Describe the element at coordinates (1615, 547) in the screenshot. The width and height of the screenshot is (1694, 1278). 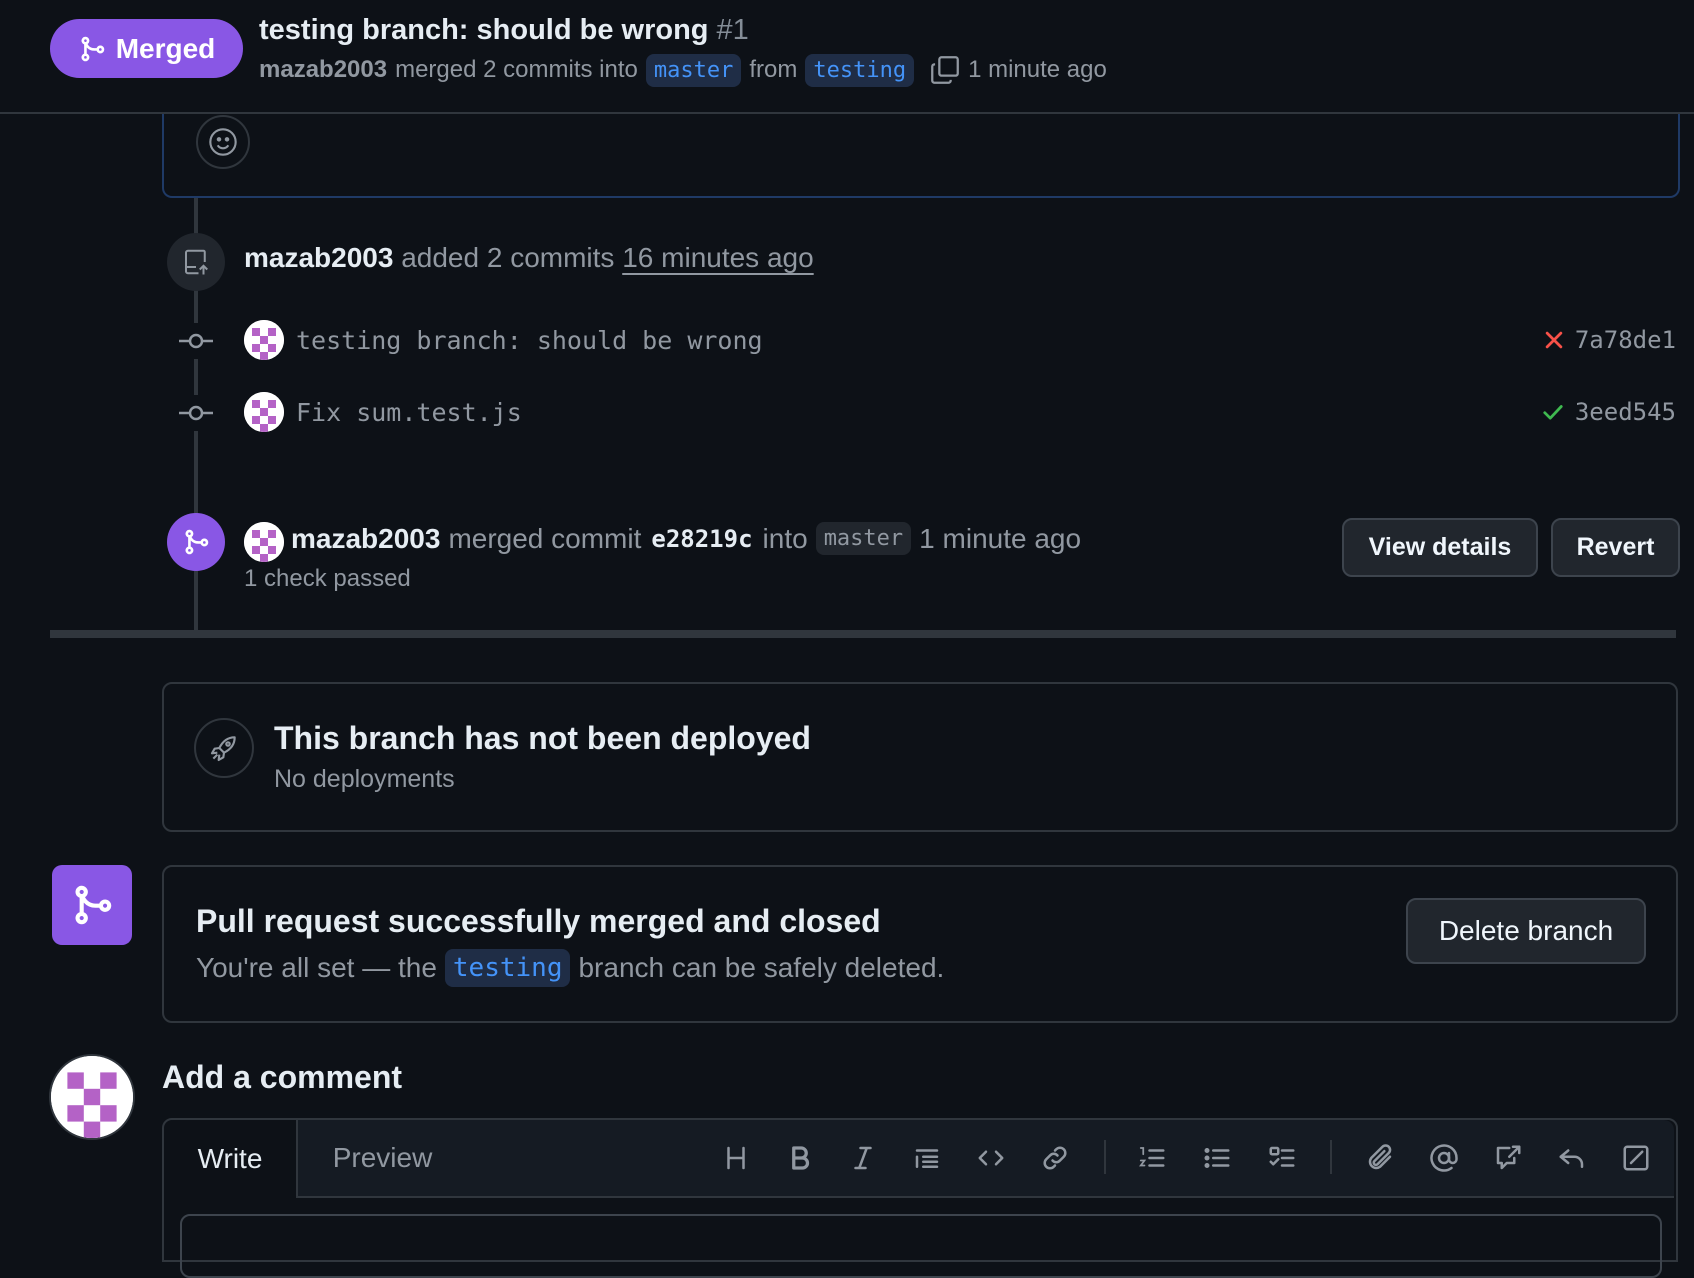
I see `revert-button: Revert` at that location.